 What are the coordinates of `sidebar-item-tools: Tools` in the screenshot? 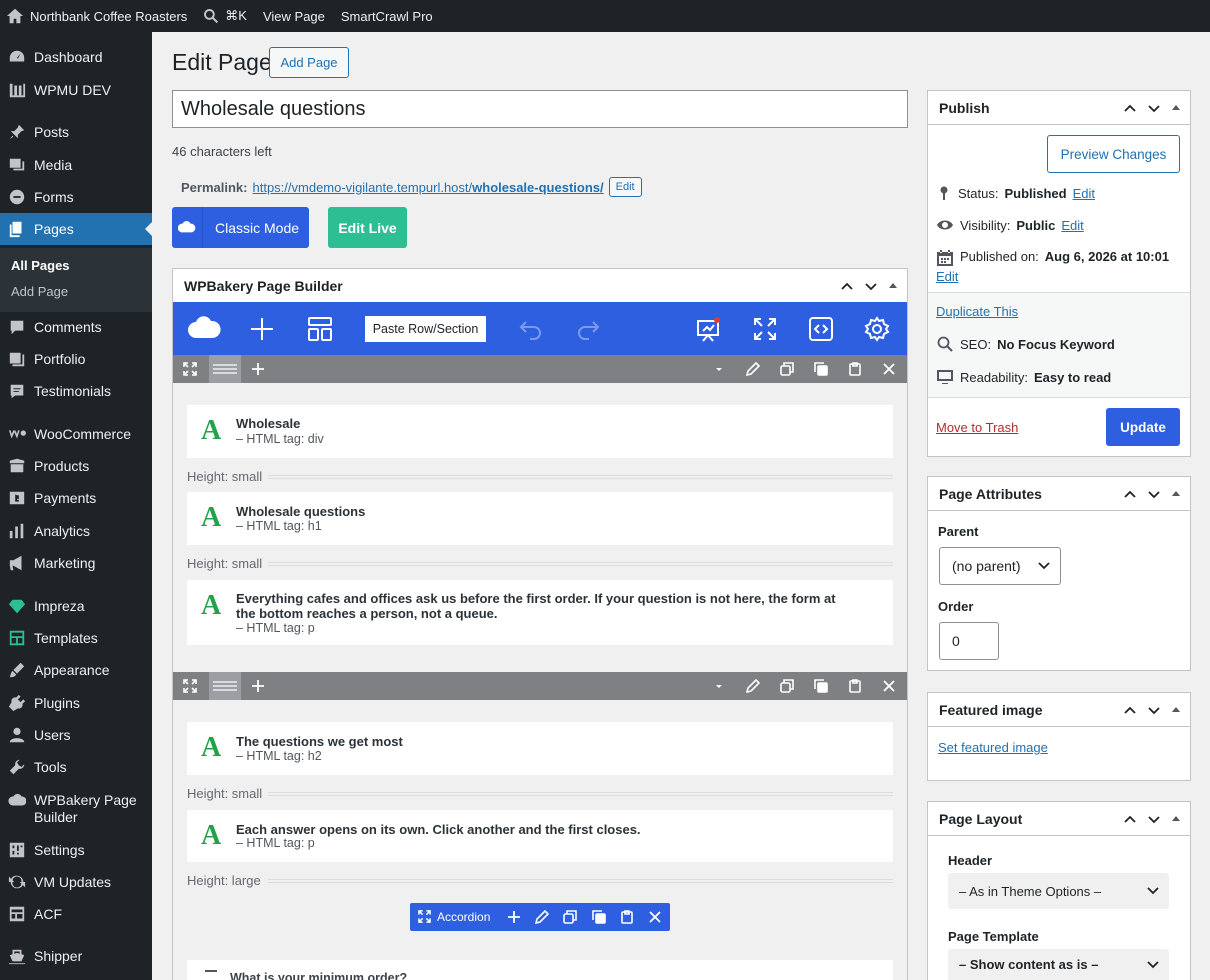 It's located at (76, 767).